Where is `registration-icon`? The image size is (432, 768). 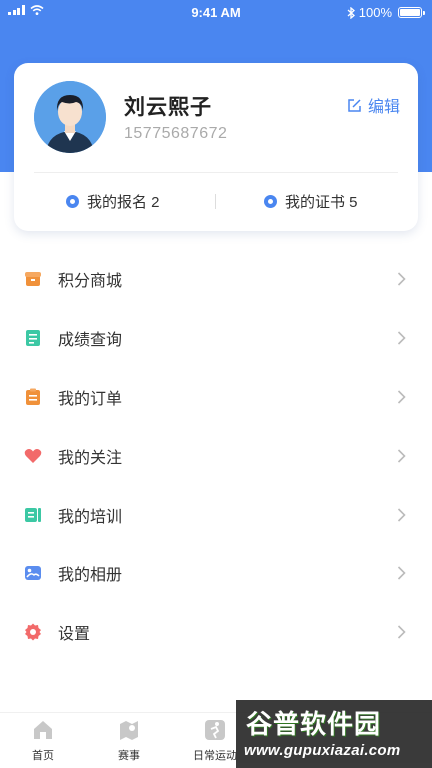 registration-icon is located at coordinates (72, 201).